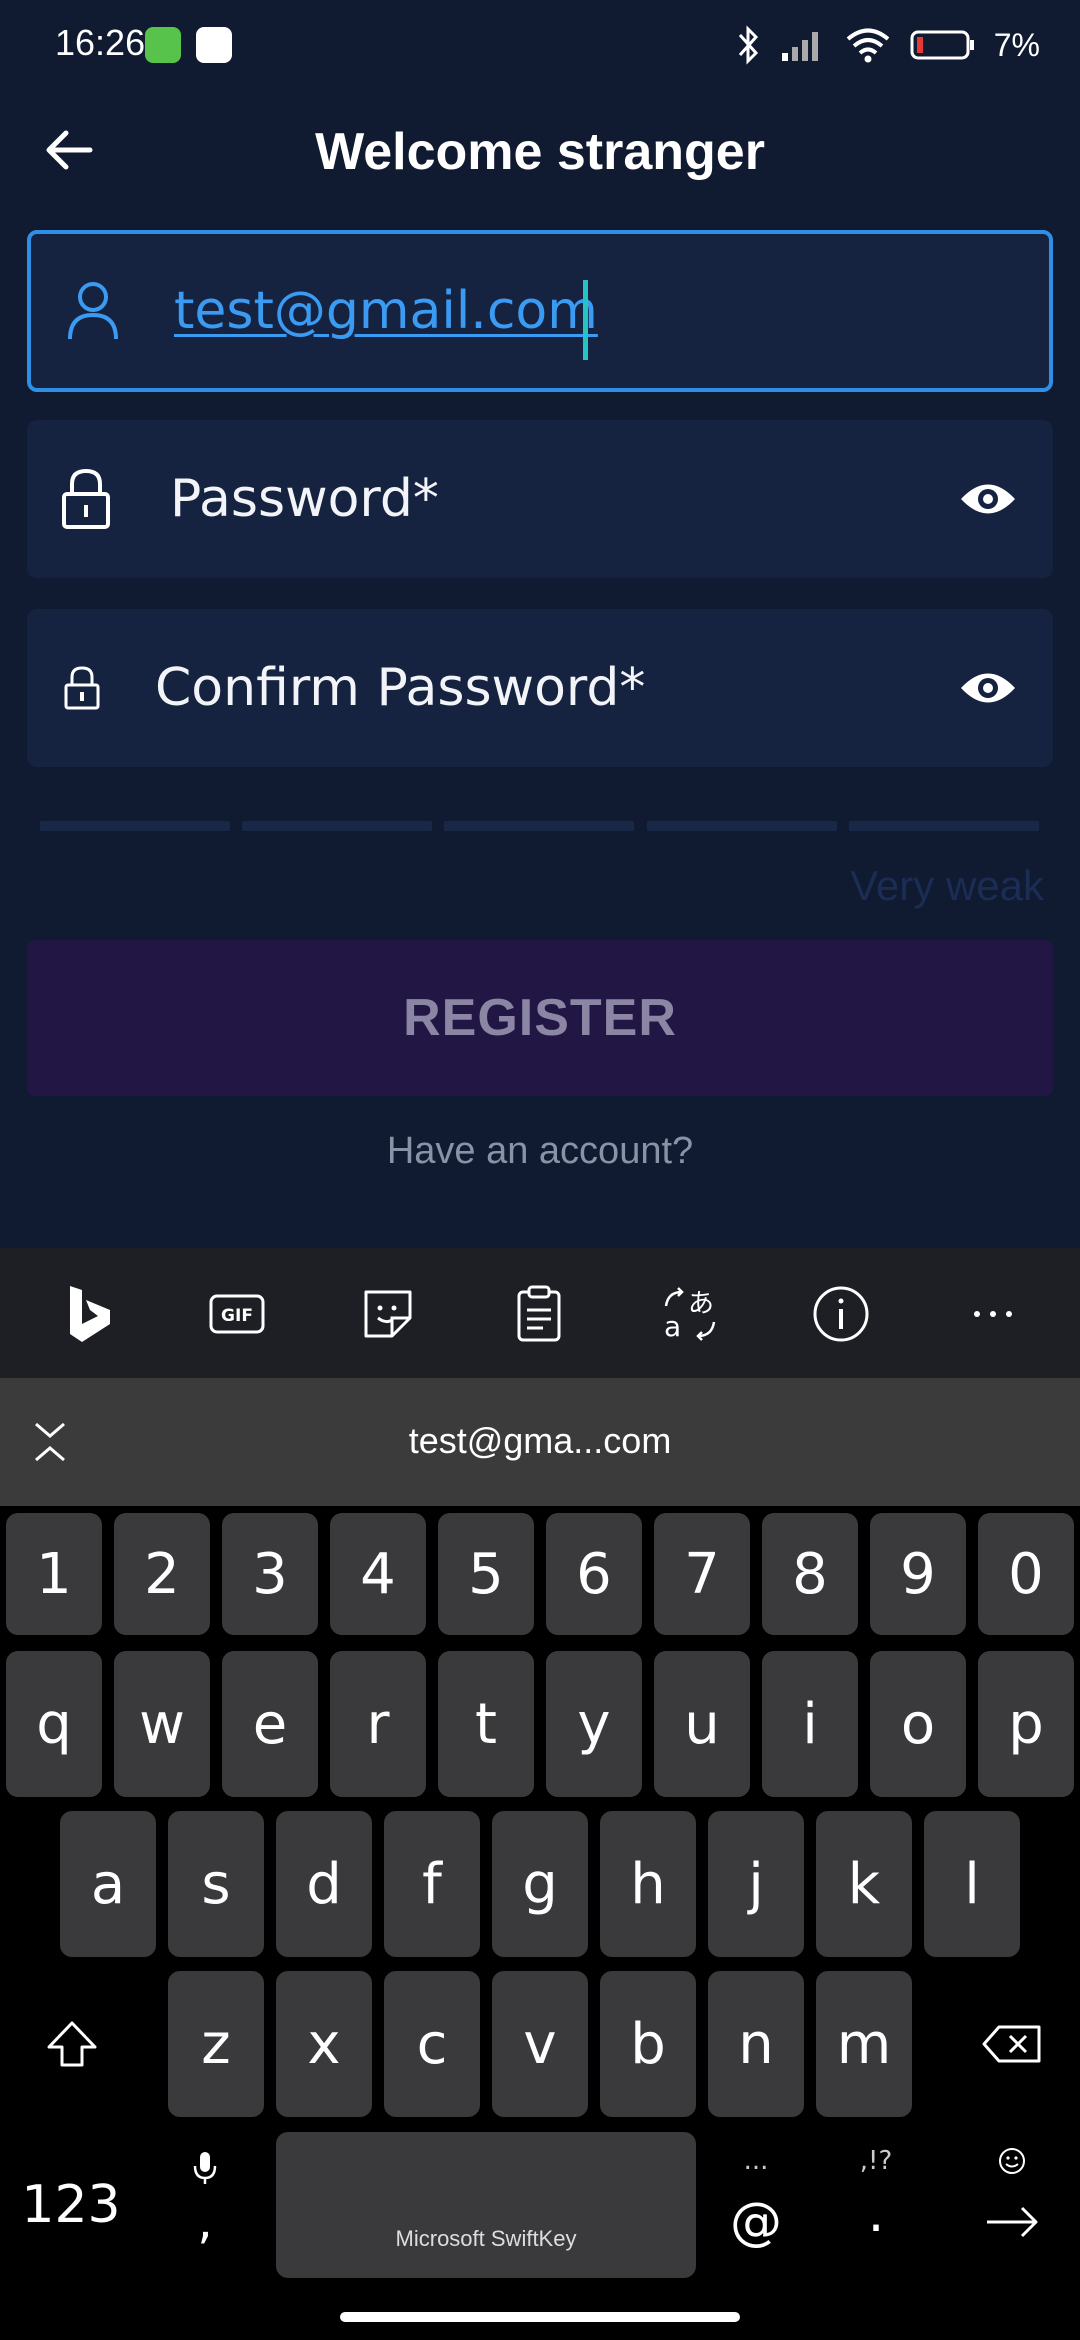 The height and width of the screenshot is (2340, 1080). What do you see at coordinates (876, 2161) in the screenshot?
I see `period-key-sub: ,!?` at bounding box center [876, 2161].